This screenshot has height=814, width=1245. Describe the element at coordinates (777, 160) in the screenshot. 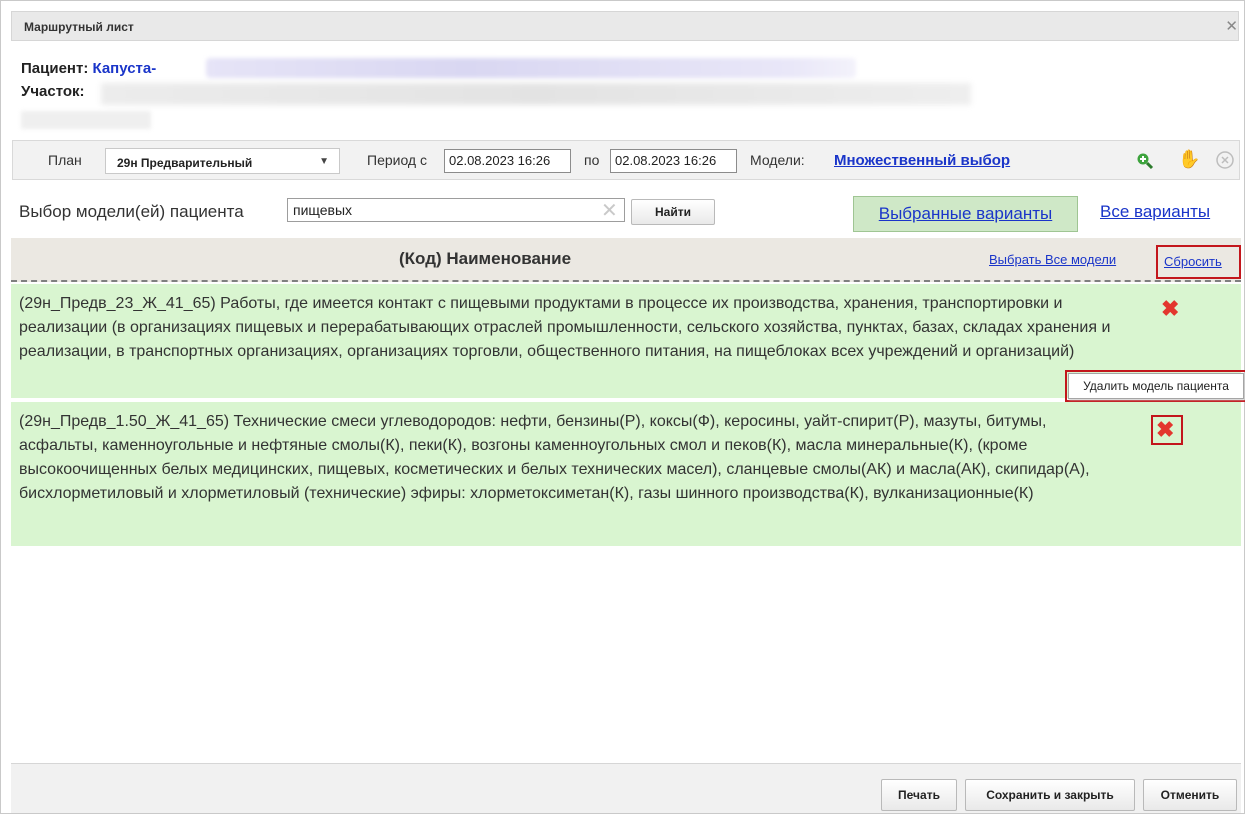

I see `models-label: Модели:` at that location.